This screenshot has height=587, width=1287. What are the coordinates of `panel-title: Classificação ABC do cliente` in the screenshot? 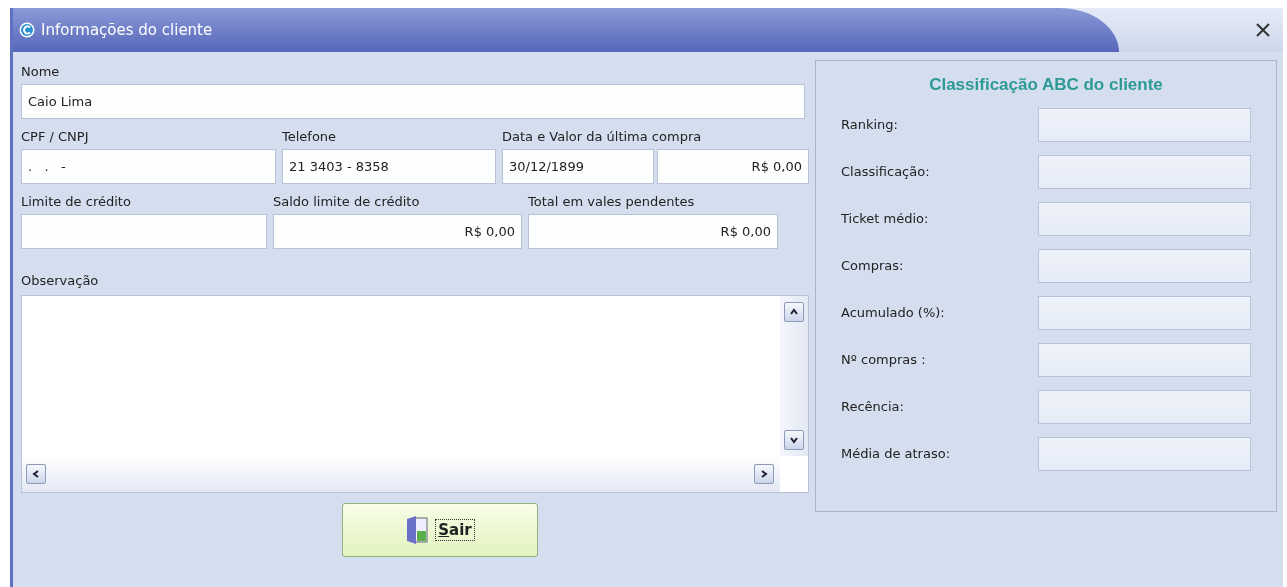 It's located at (1046, 85).